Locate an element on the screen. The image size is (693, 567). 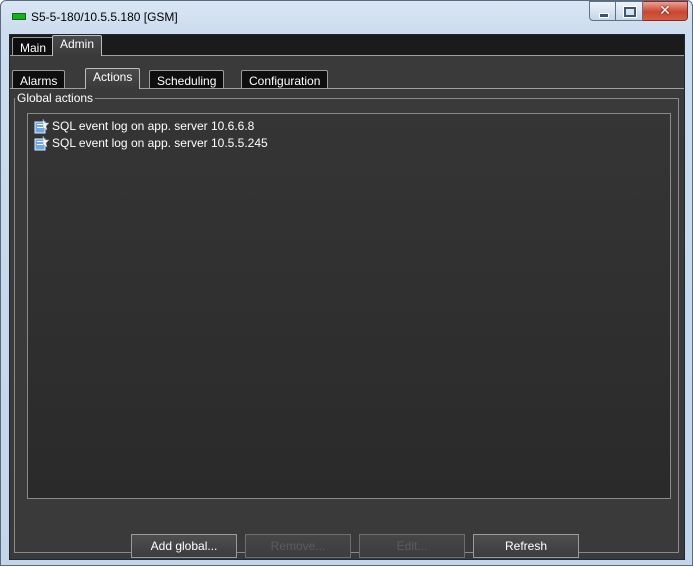
tab-configuration: Configuration is located at coordinates (285, 79).